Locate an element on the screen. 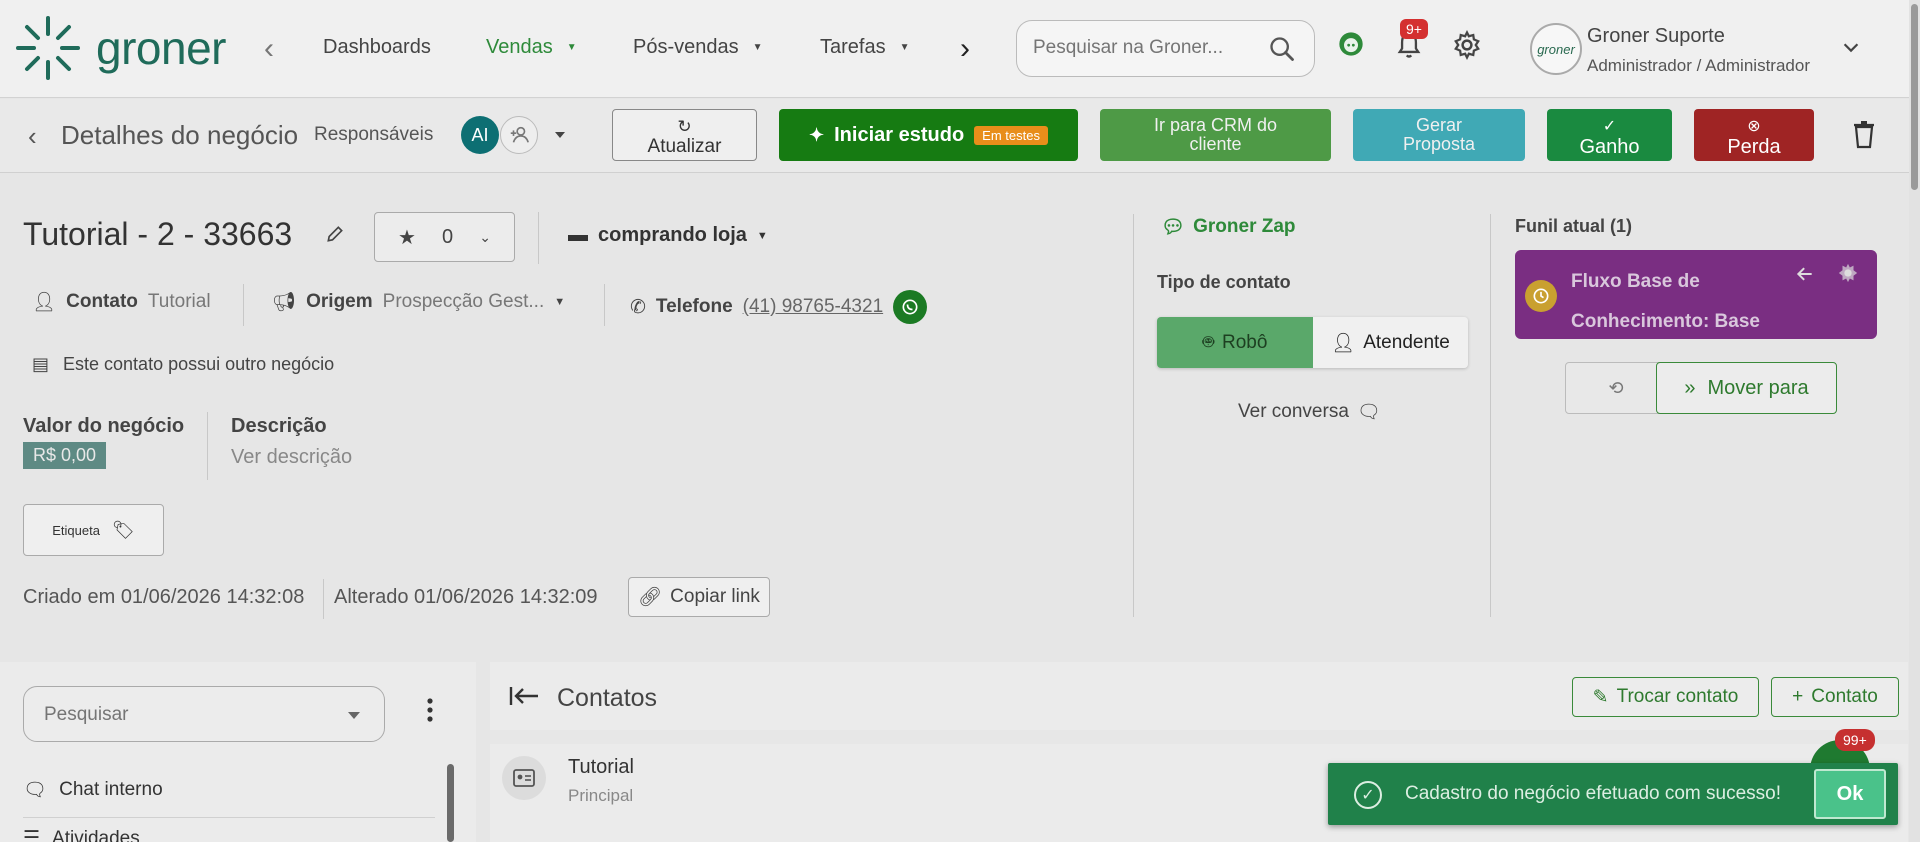  panel-item-chat-interno: 🗨︎ Chat interno is located at coordinates (93, 790).